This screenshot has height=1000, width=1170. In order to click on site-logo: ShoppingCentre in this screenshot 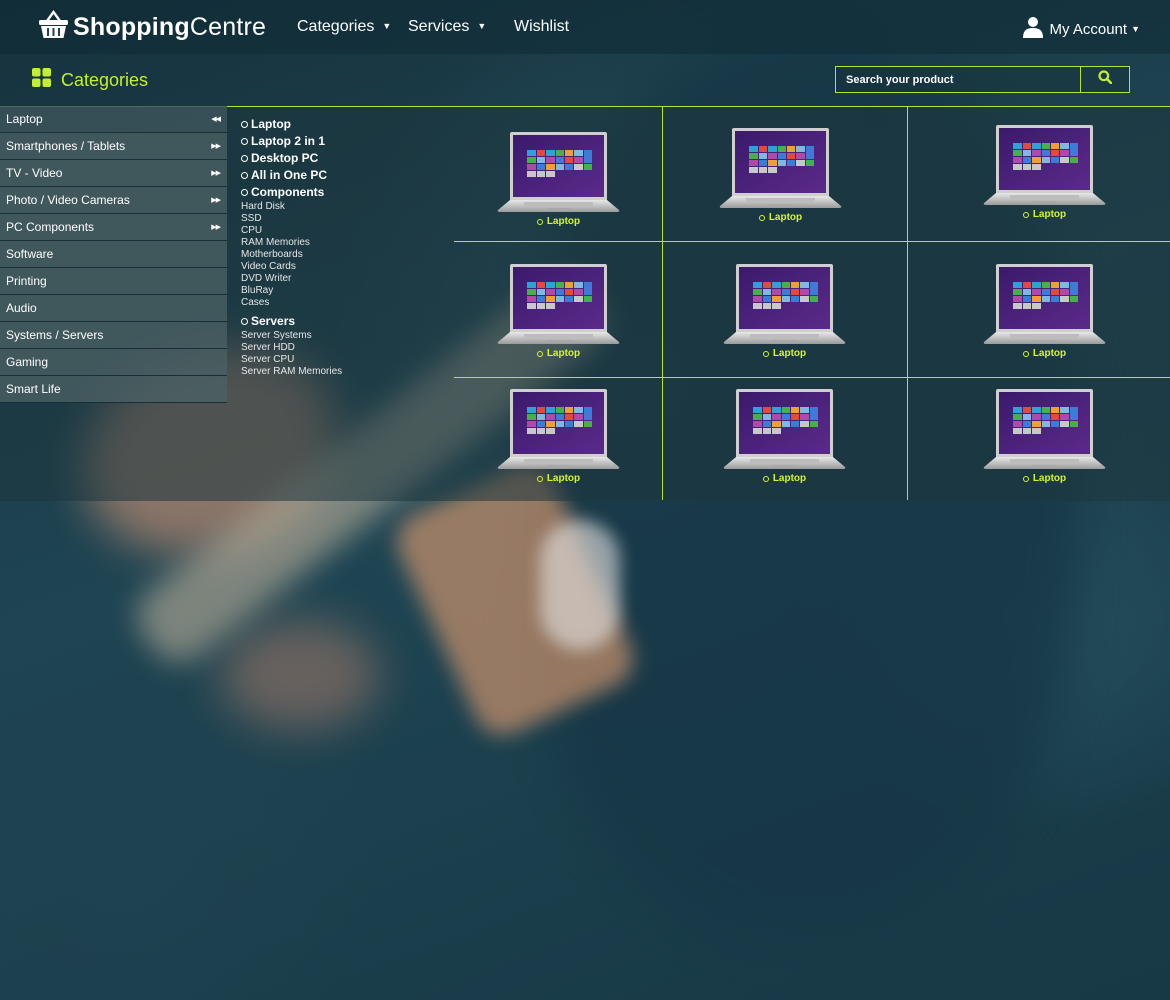, I will do `click(152, 26)`.